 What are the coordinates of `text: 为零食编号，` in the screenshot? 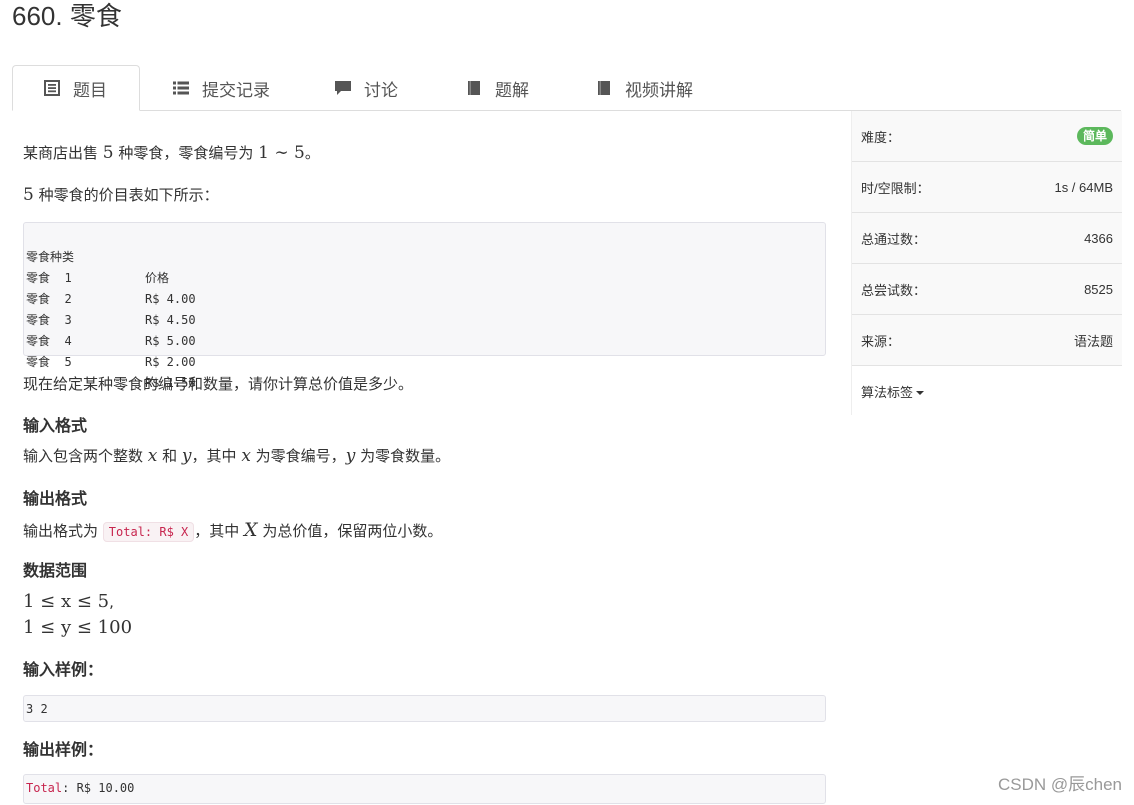 It's located at (298, 456).